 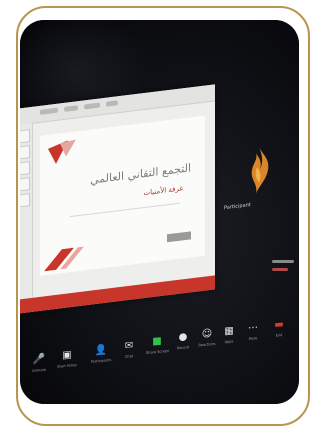 I want to click on flame-logo-icon, so click(x=260, y=169).